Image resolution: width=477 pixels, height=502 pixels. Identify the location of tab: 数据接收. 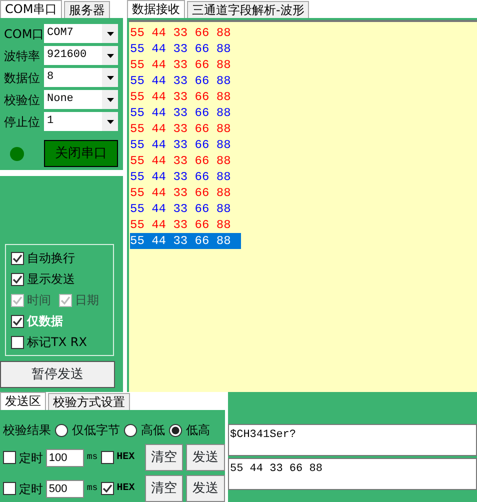
(156, 9).